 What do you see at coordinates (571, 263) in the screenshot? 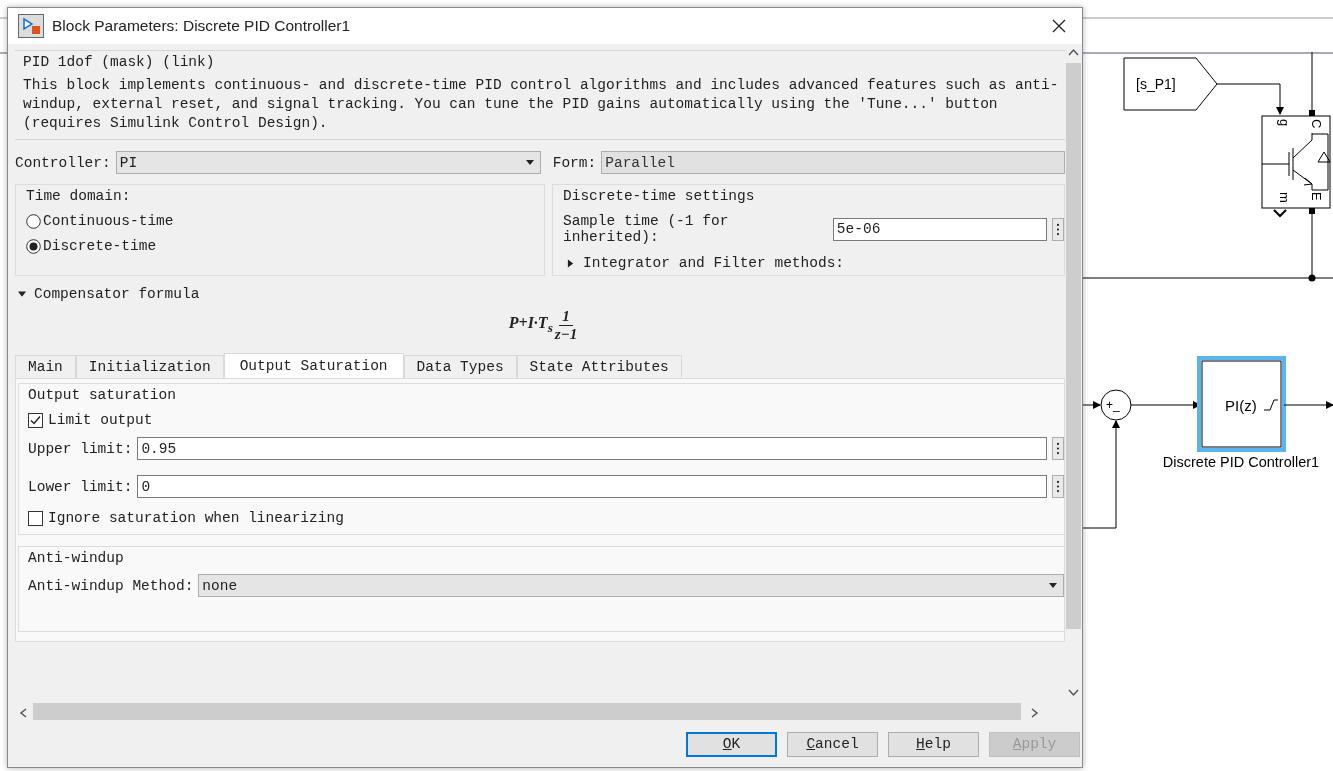
I see `collapsed-triangle-icon` at bounding box center [571, 263].